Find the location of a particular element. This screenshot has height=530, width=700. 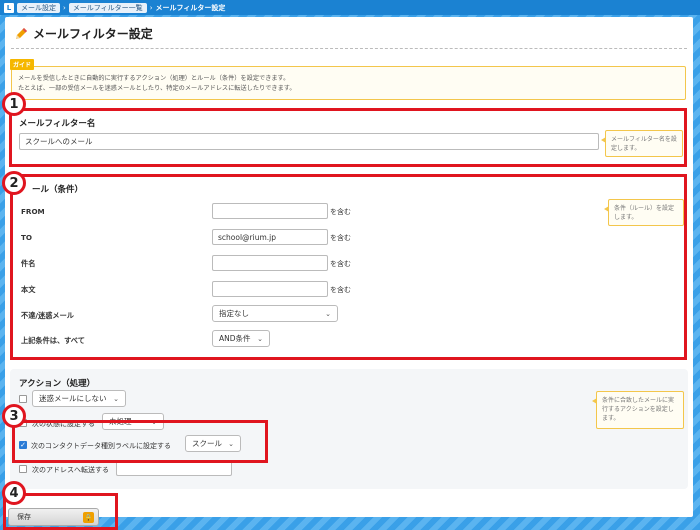

pencil-icon is located at coordinates (21, 33).